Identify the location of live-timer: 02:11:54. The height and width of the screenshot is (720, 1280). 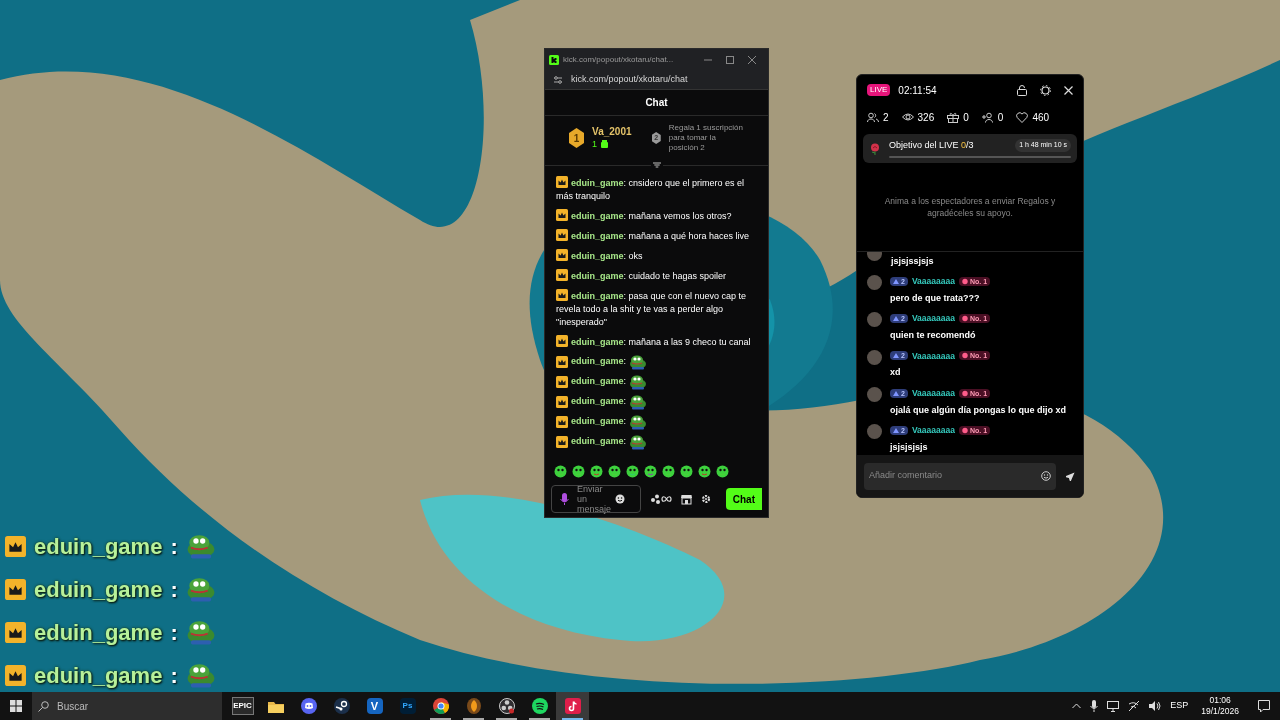
(917, 90).